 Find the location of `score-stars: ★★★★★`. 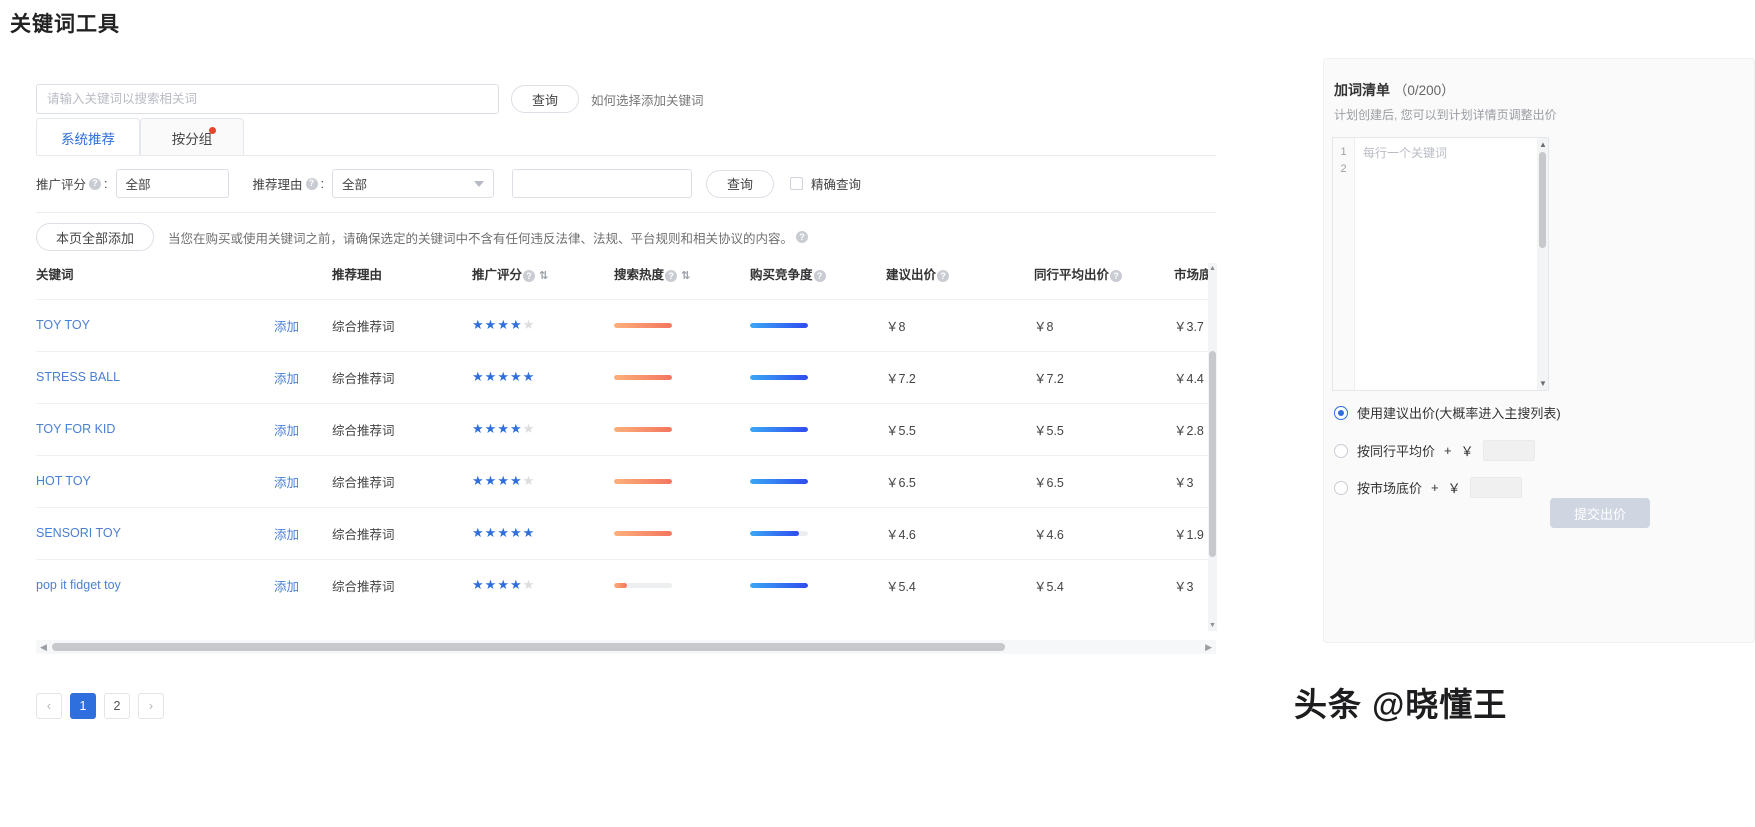

score-stars: ★★★★★ is located at coordinates (503, 480).